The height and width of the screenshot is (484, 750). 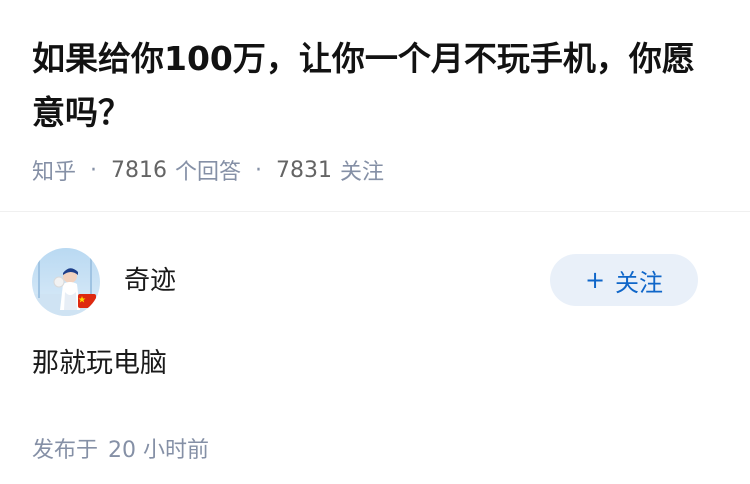 I want to click on source-label: 知乎, so click(x=54, y=170).